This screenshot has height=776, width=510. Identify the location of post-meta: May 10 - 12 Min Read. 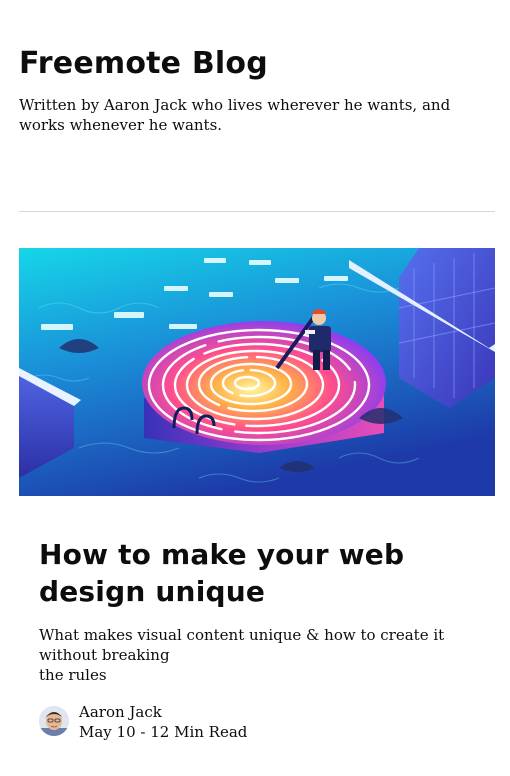
(163, 732).